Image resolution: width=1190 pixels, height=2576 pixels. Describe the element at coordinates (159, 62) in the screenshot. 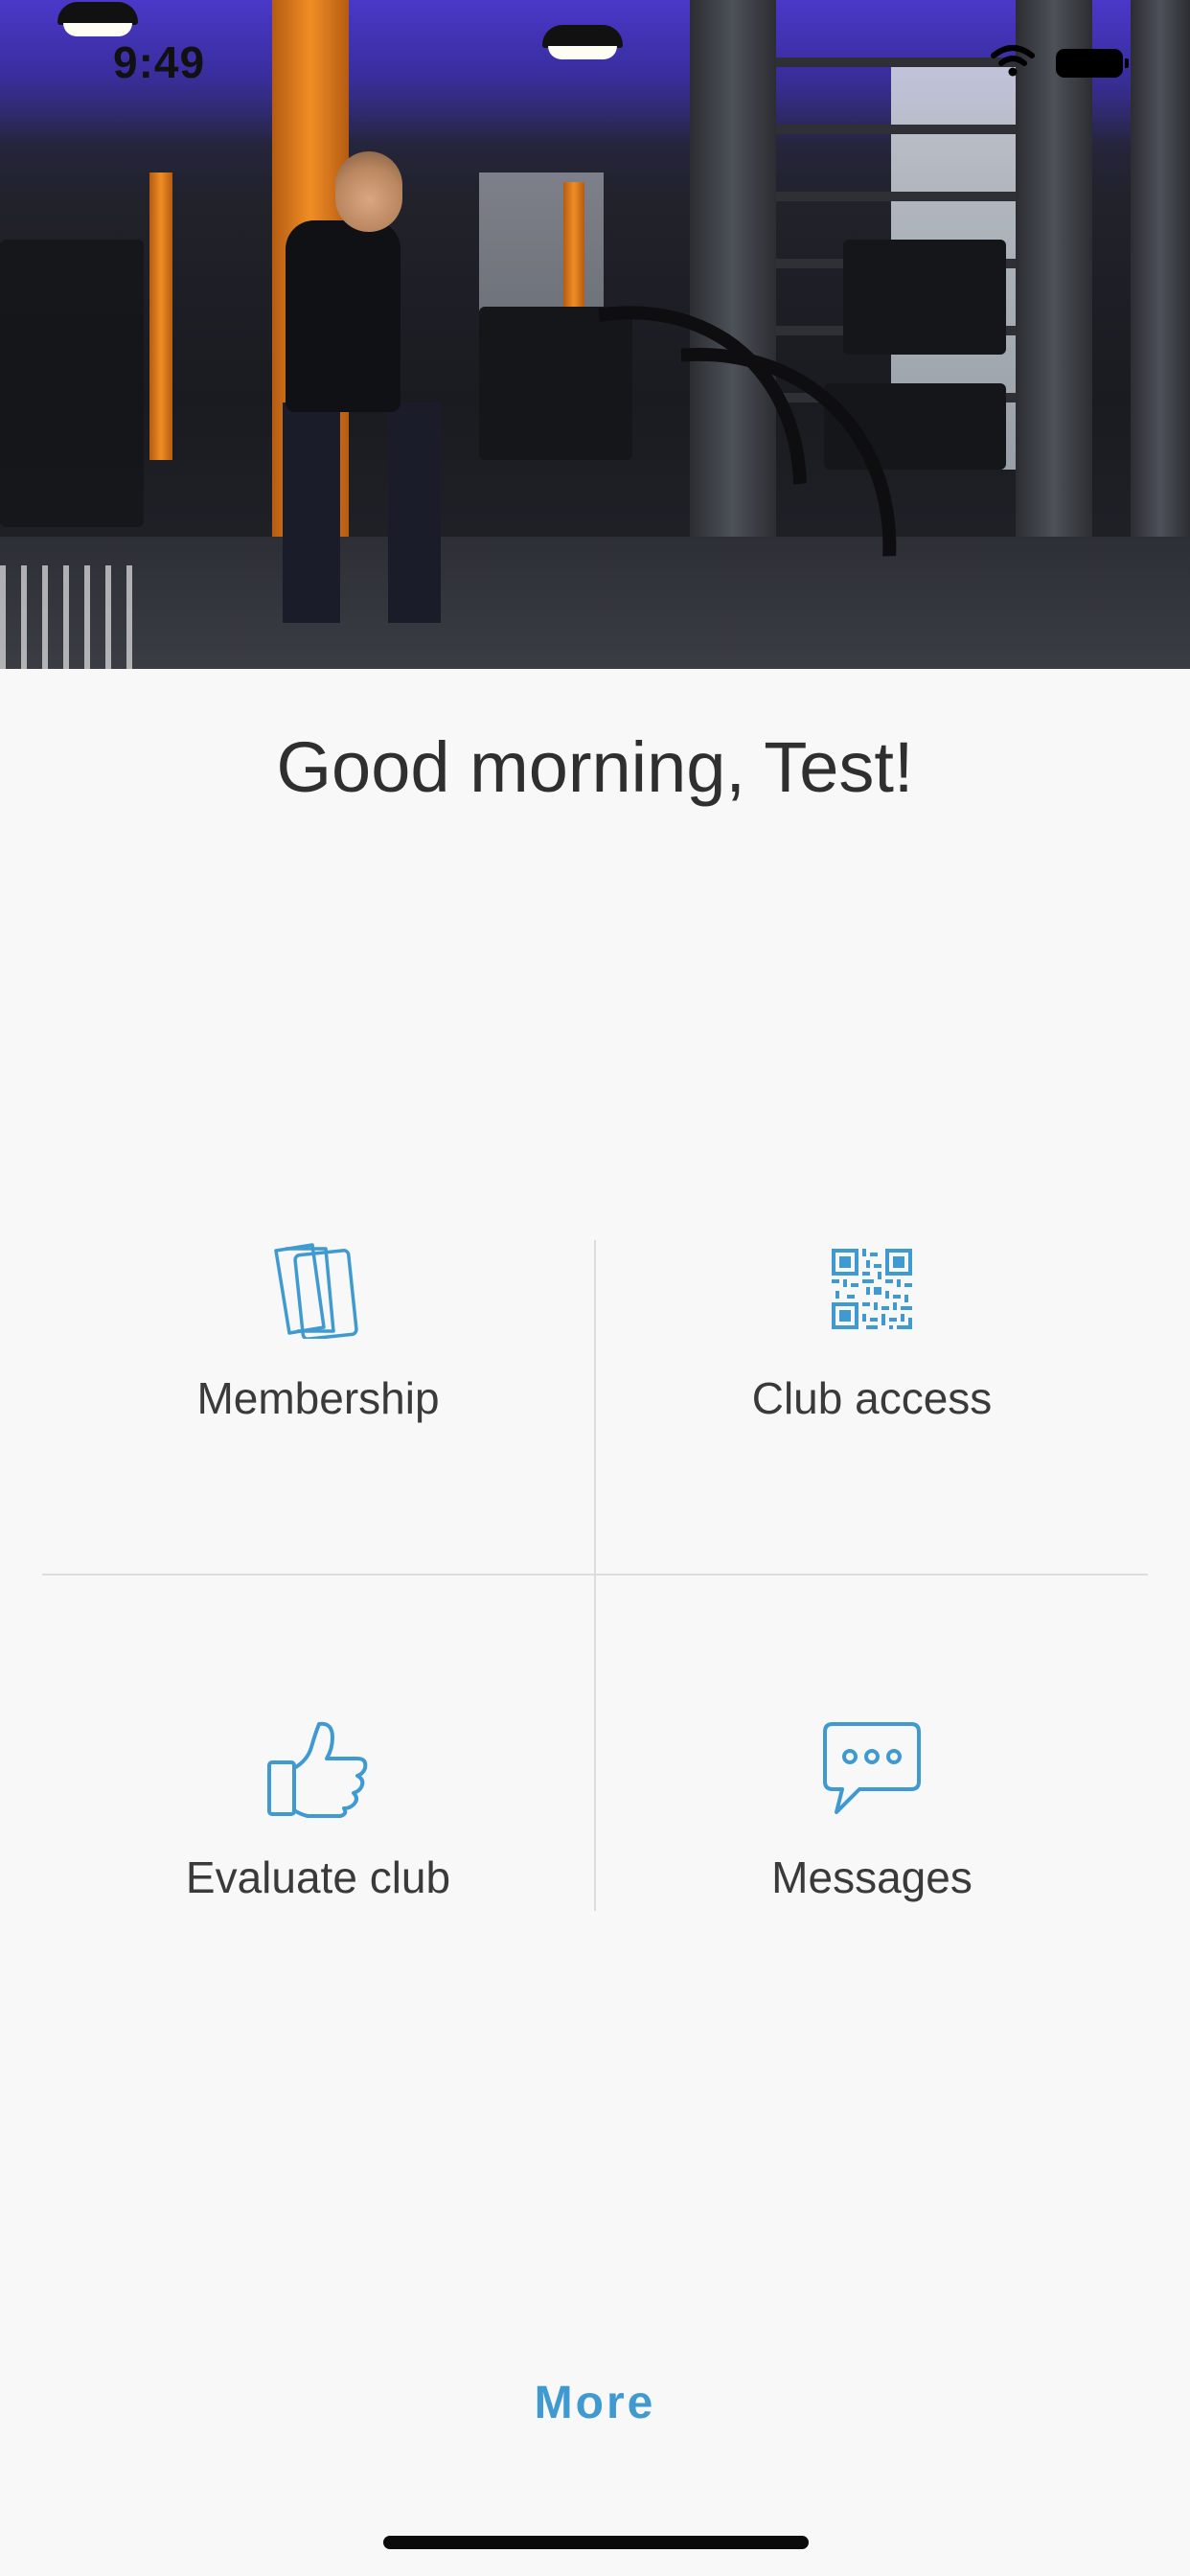

I see `status-time: 9:49` at that location.